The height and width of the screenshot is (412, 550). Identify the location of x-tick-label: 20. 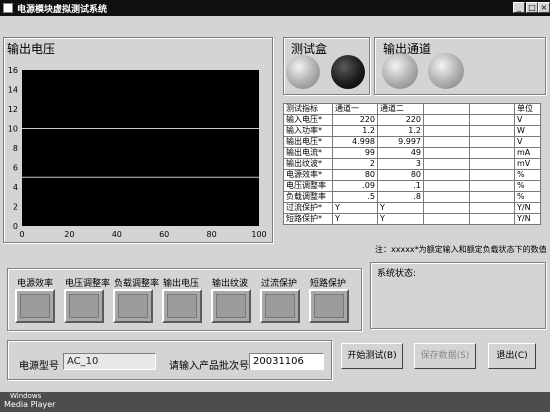
(69, 234).